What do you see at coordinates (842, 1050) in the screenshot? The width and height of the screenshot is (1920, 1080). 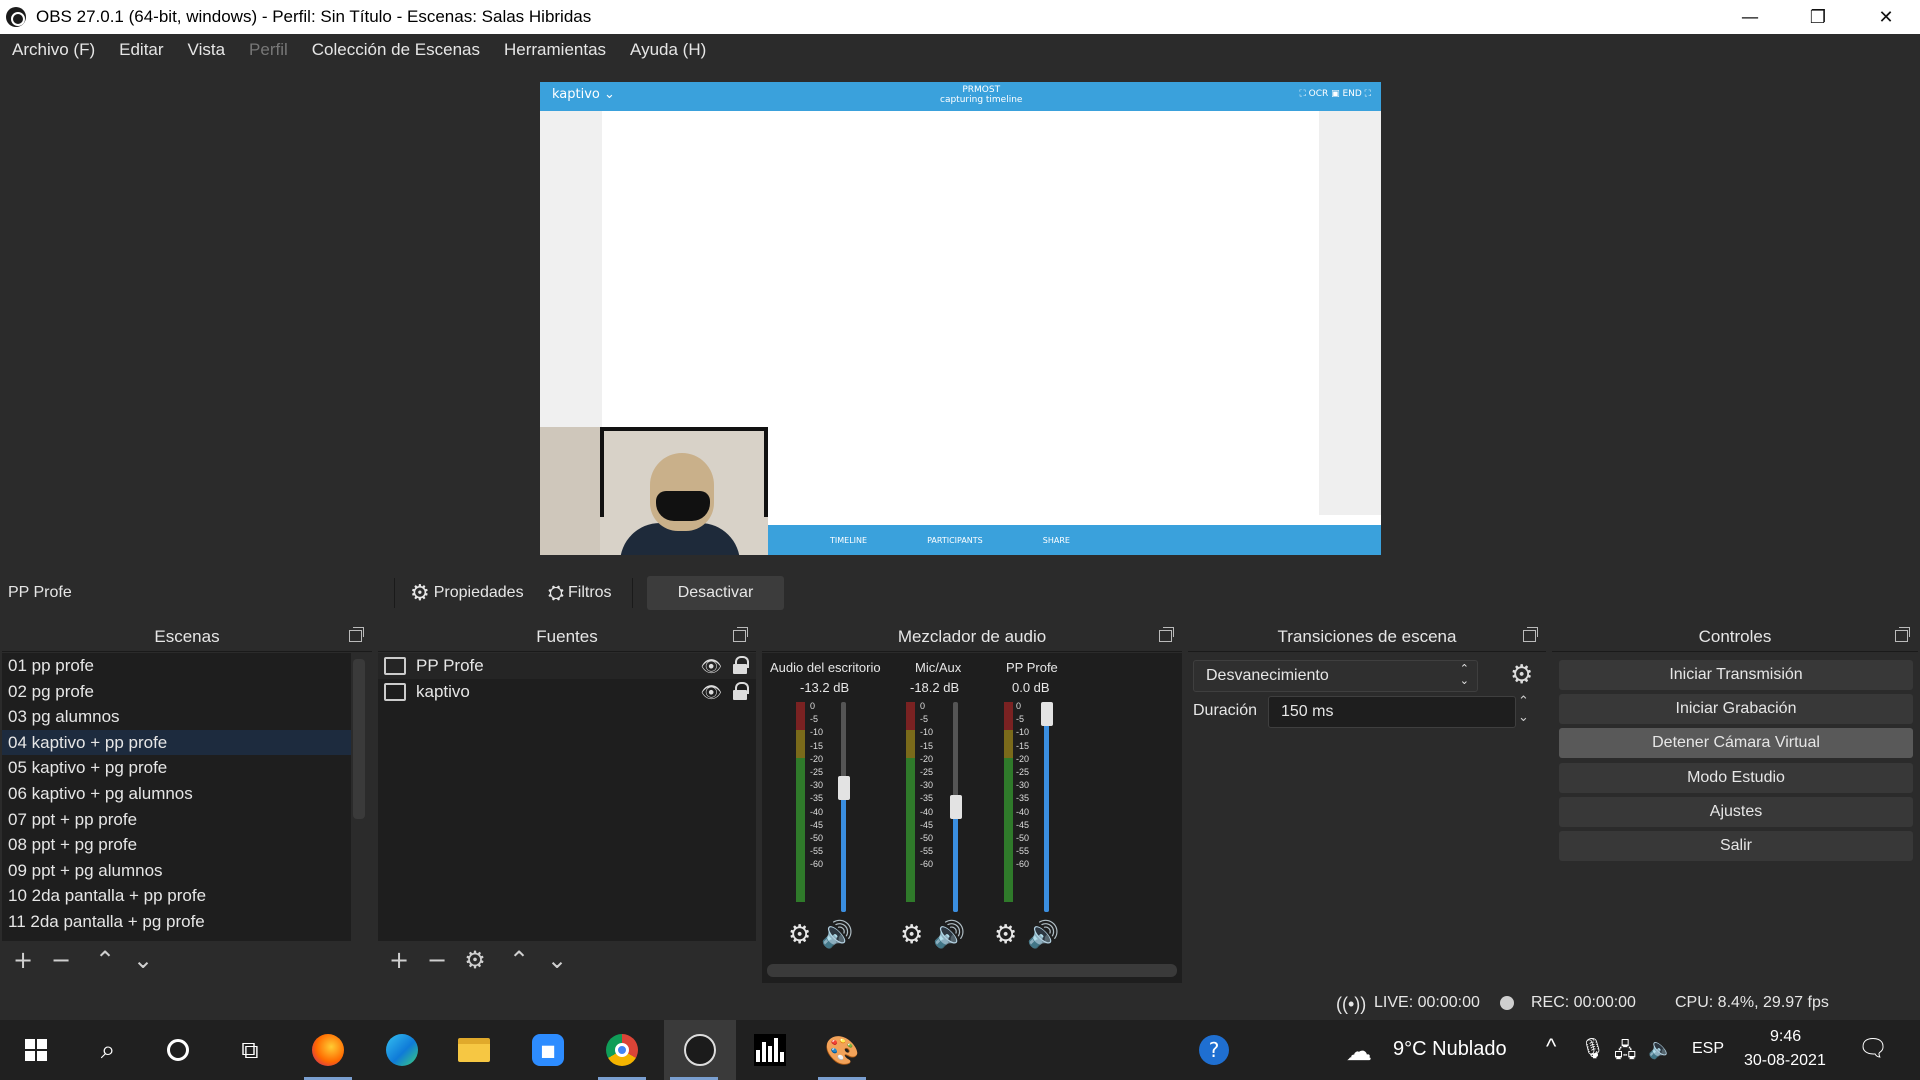 I see `paint-icon: 🎨` at bounding box center [842, 1050].